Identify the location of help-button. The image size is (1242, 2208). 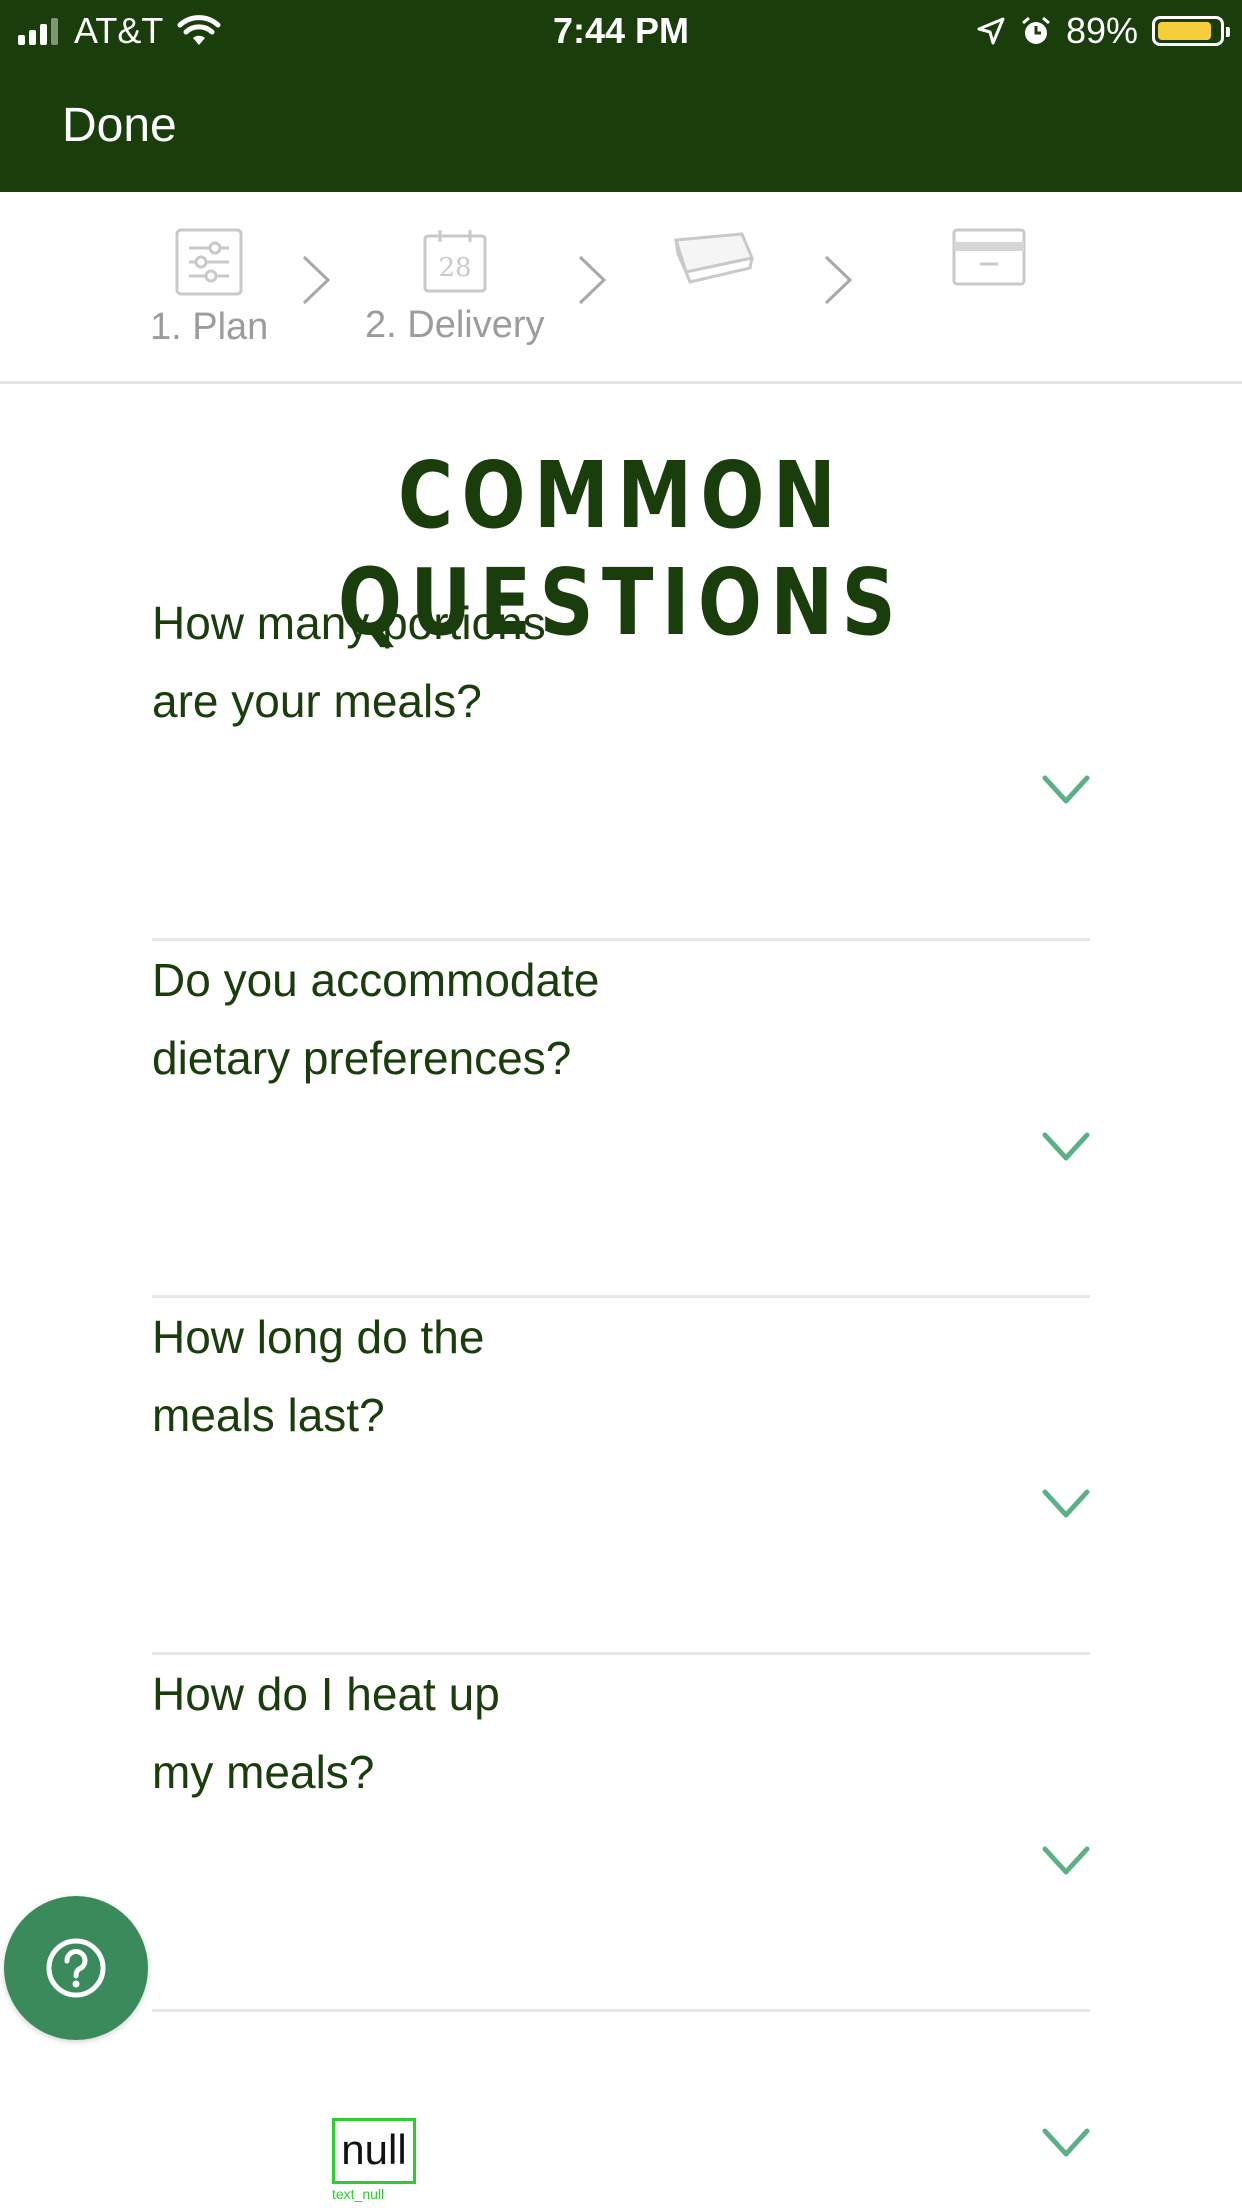
(76, 1968).